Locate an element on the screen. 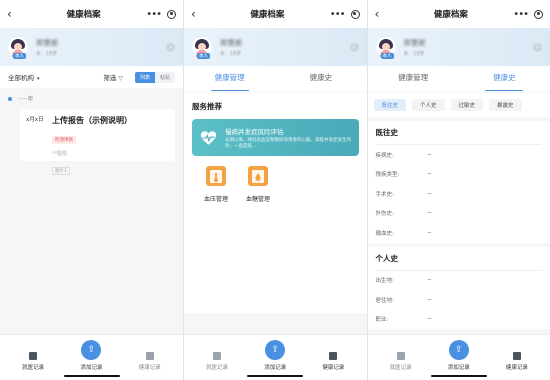 The width and height of the screenshot is (550, 380). view-list-button: 列表 is located at coordinates (144, 77).